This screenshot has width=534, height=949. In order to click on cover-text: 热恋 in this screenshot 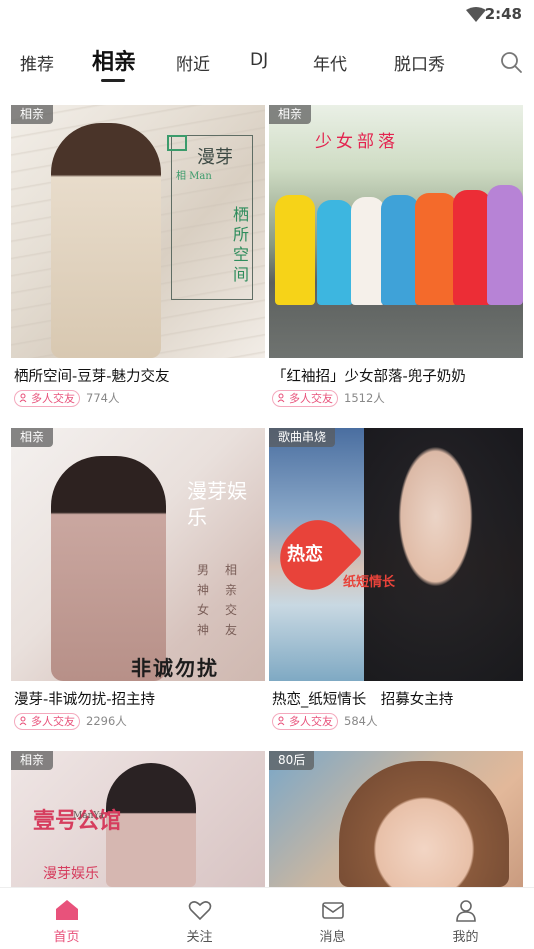, I will do `click(305, 554)`.